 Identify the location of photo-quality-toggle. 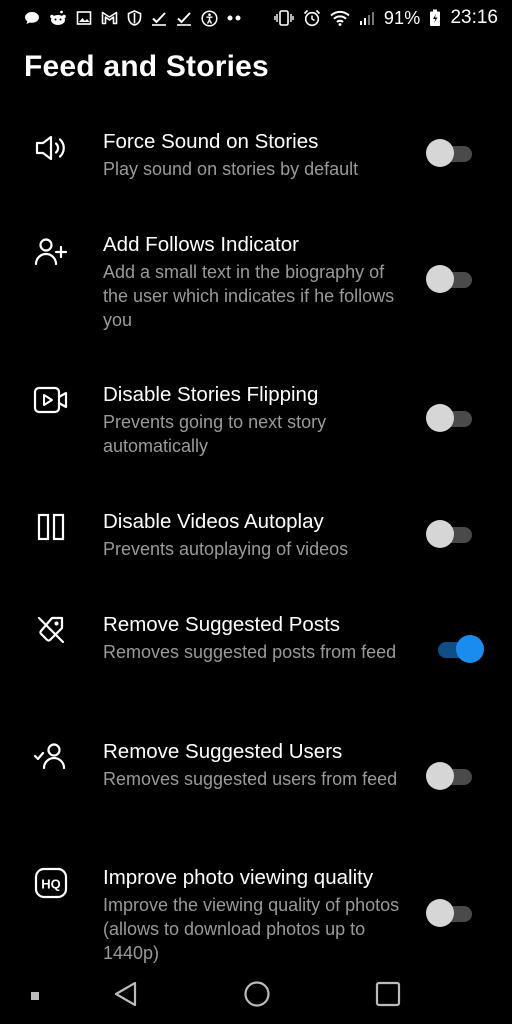
(451, 913).